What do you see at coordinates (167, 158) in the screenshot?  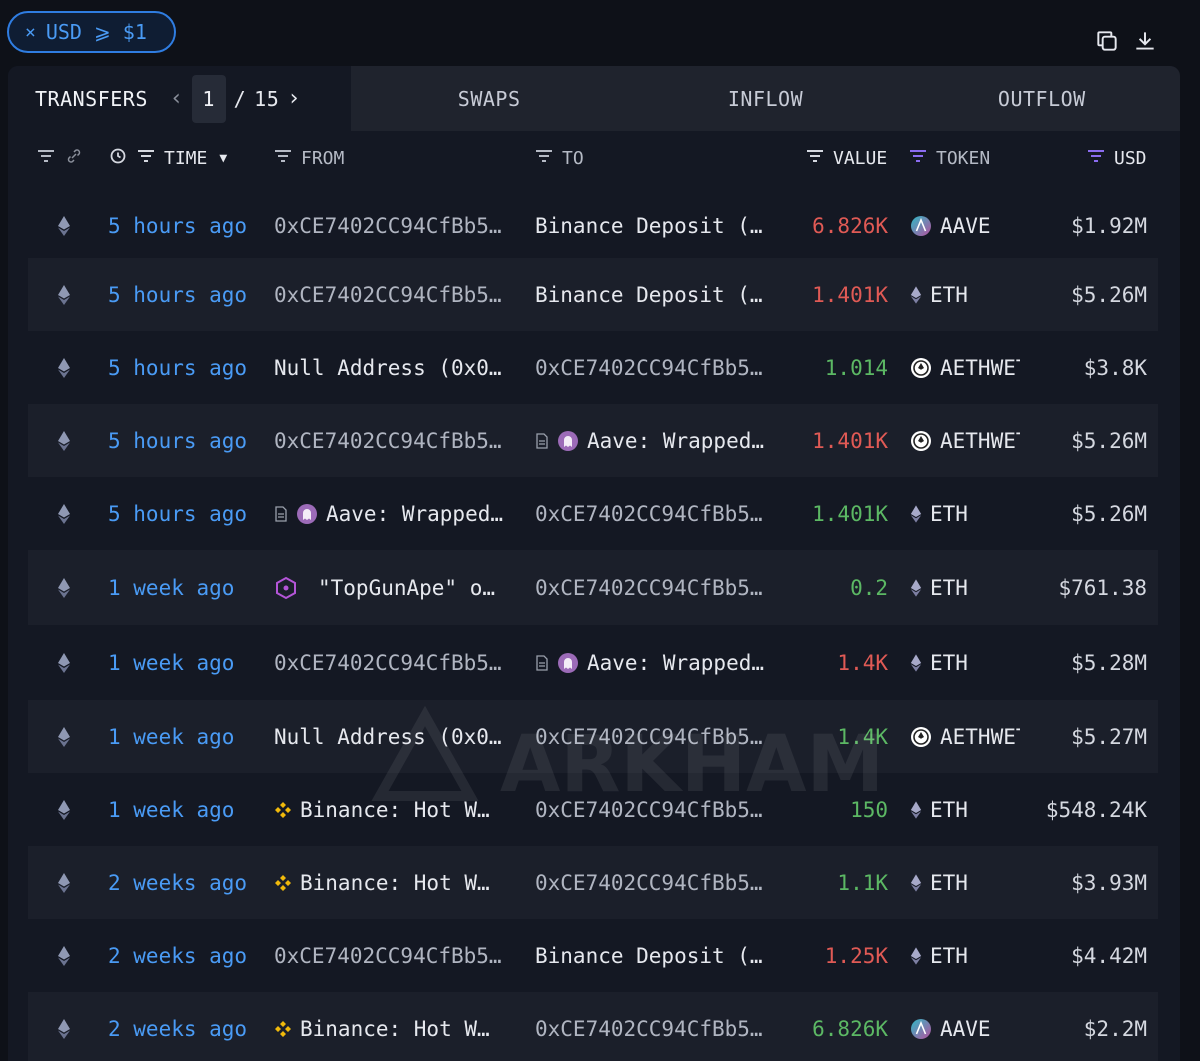 I see `time-header: TIME ▼` at bounding box center [167, 158].